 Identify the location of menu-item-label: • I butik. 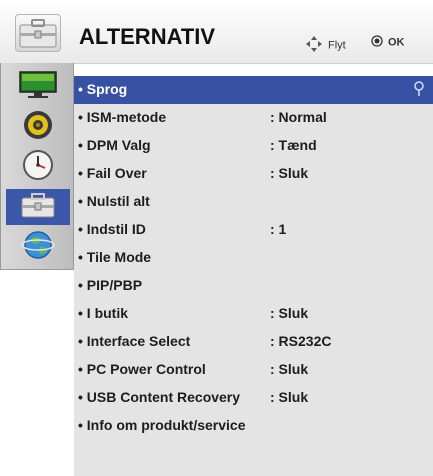
(103, 313).